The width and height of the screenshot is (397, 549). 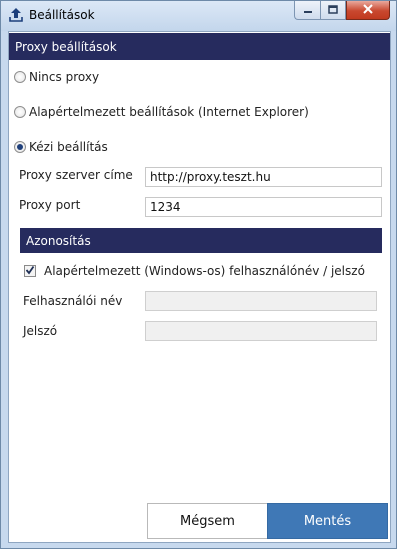 I want to click on maximize-icon, so click(x=333, y=10).